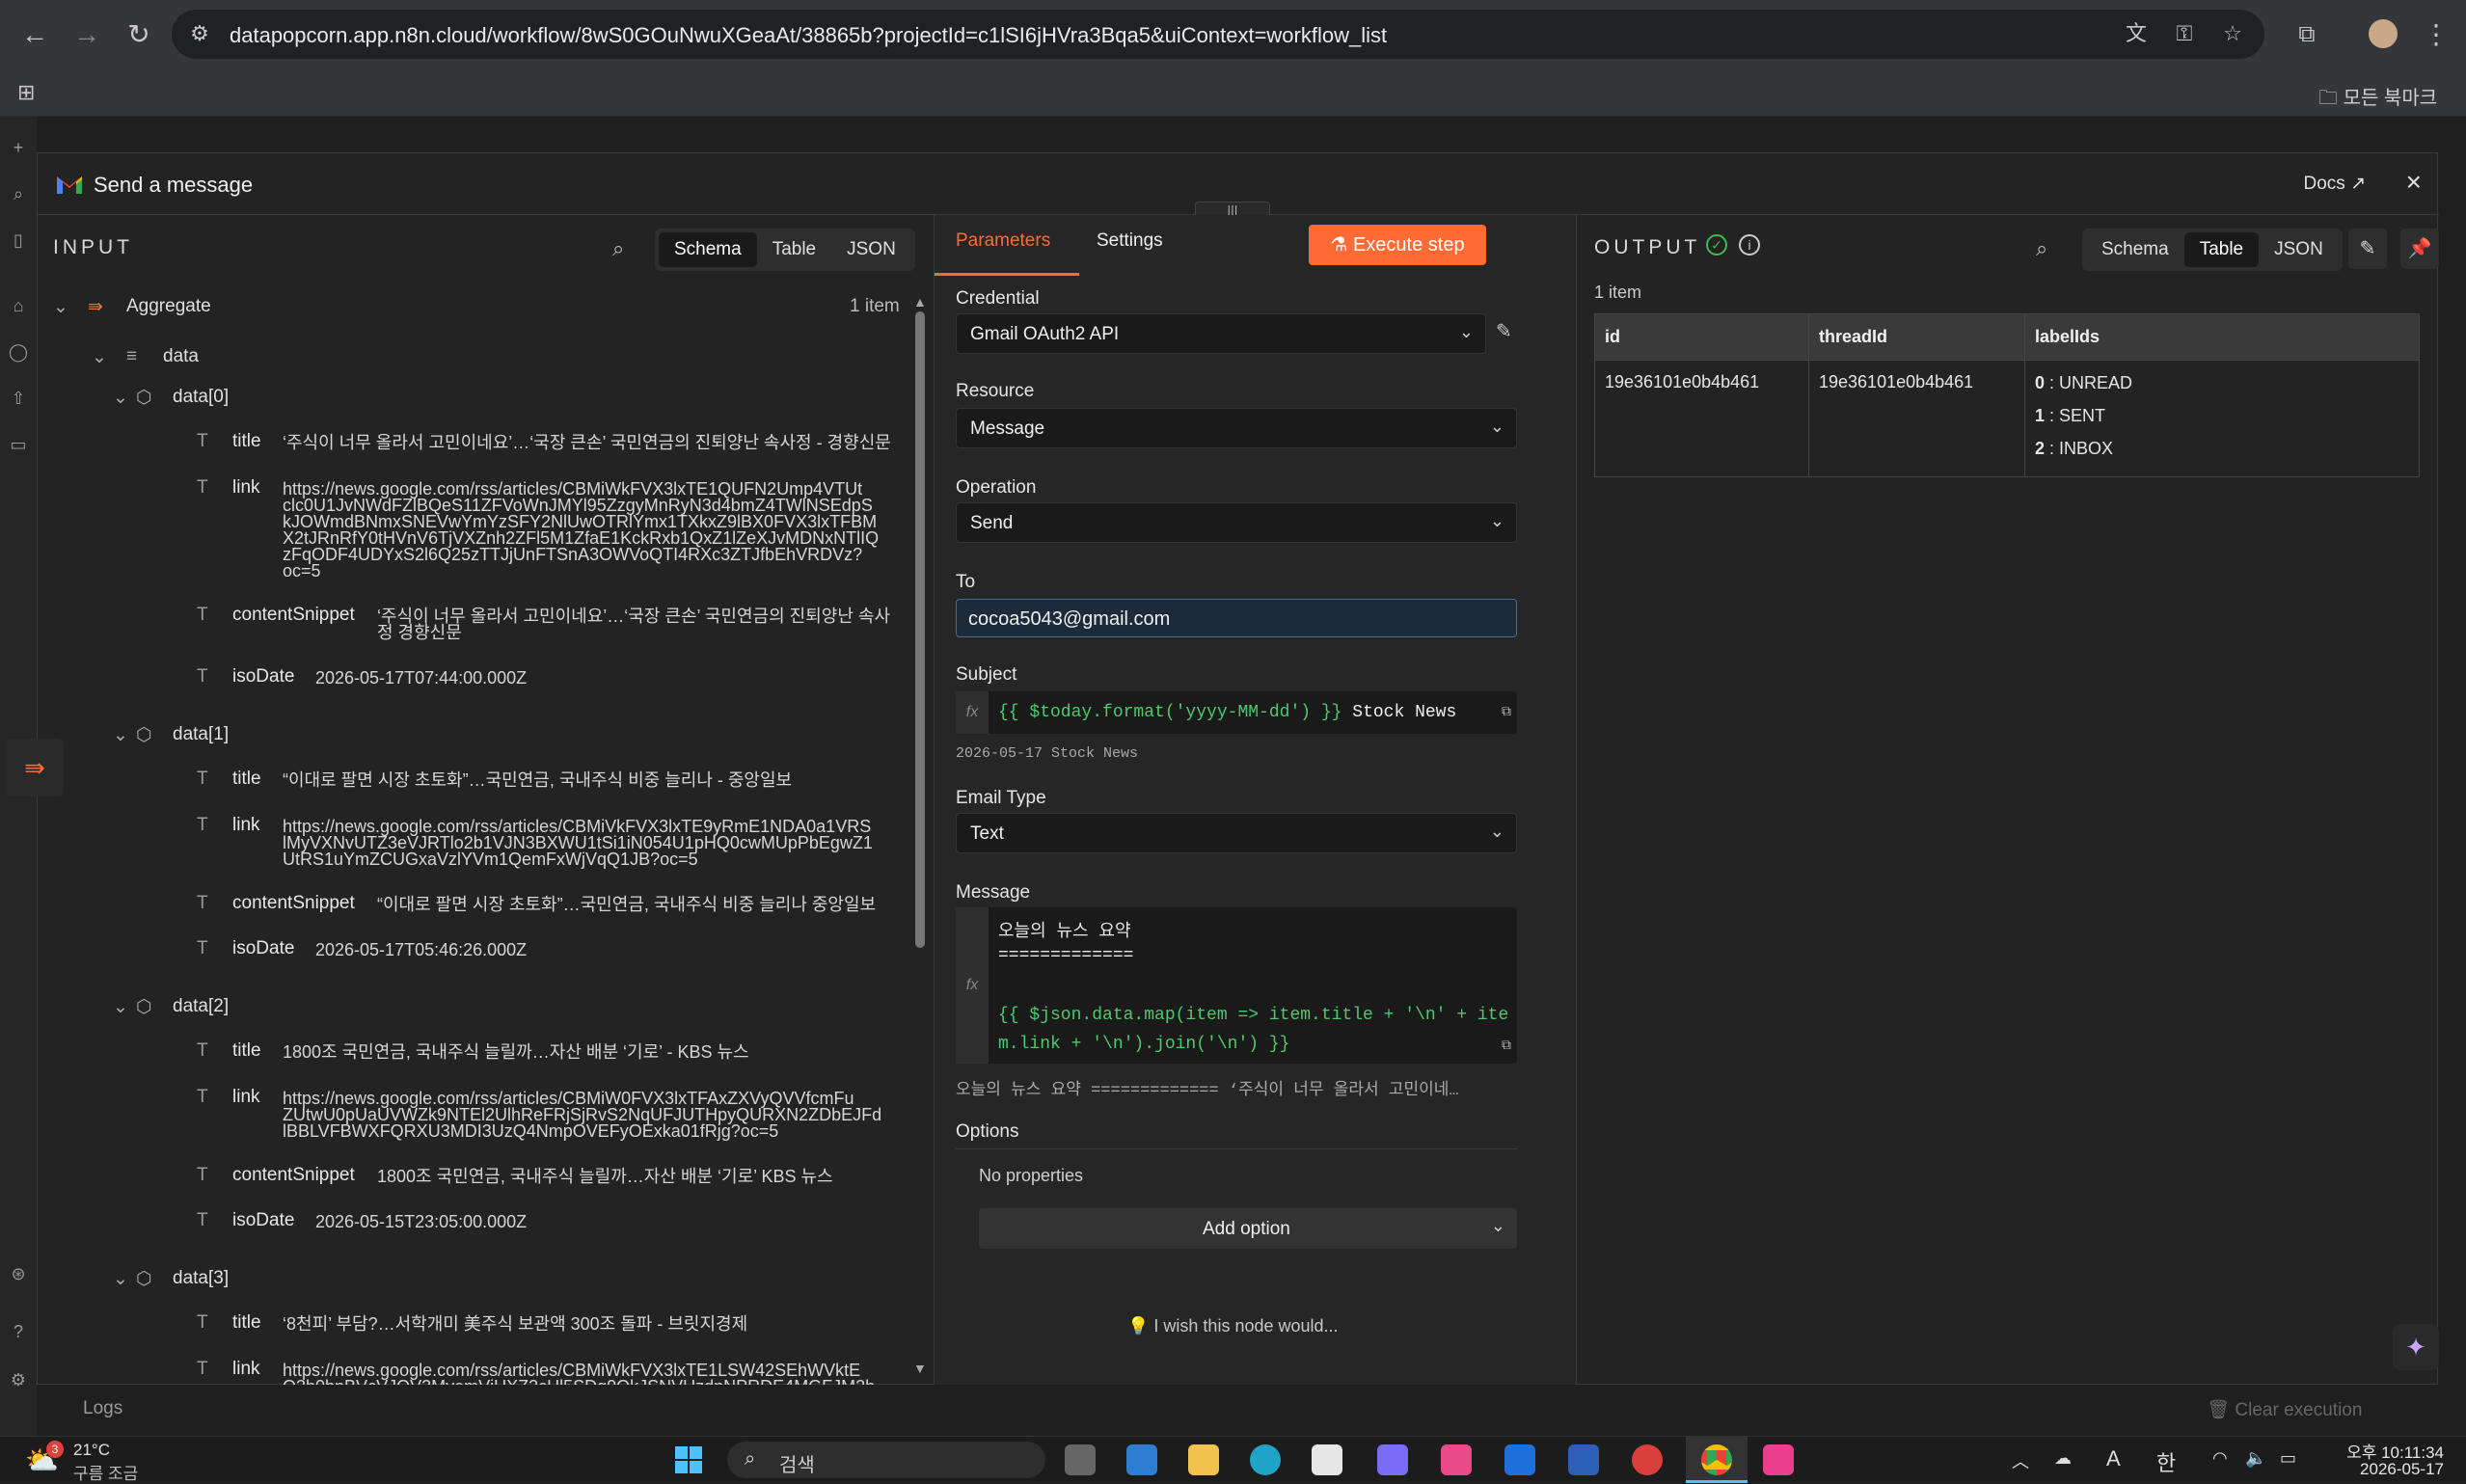 The image size is (2466, 1484). Describe the element at coordinates (516, 1324) in the screenshot. I see `field-value: ‘8천피’ 부담?…서학개미 美주식 보관액 300조 돌파 - 브릿지경제` at that location.